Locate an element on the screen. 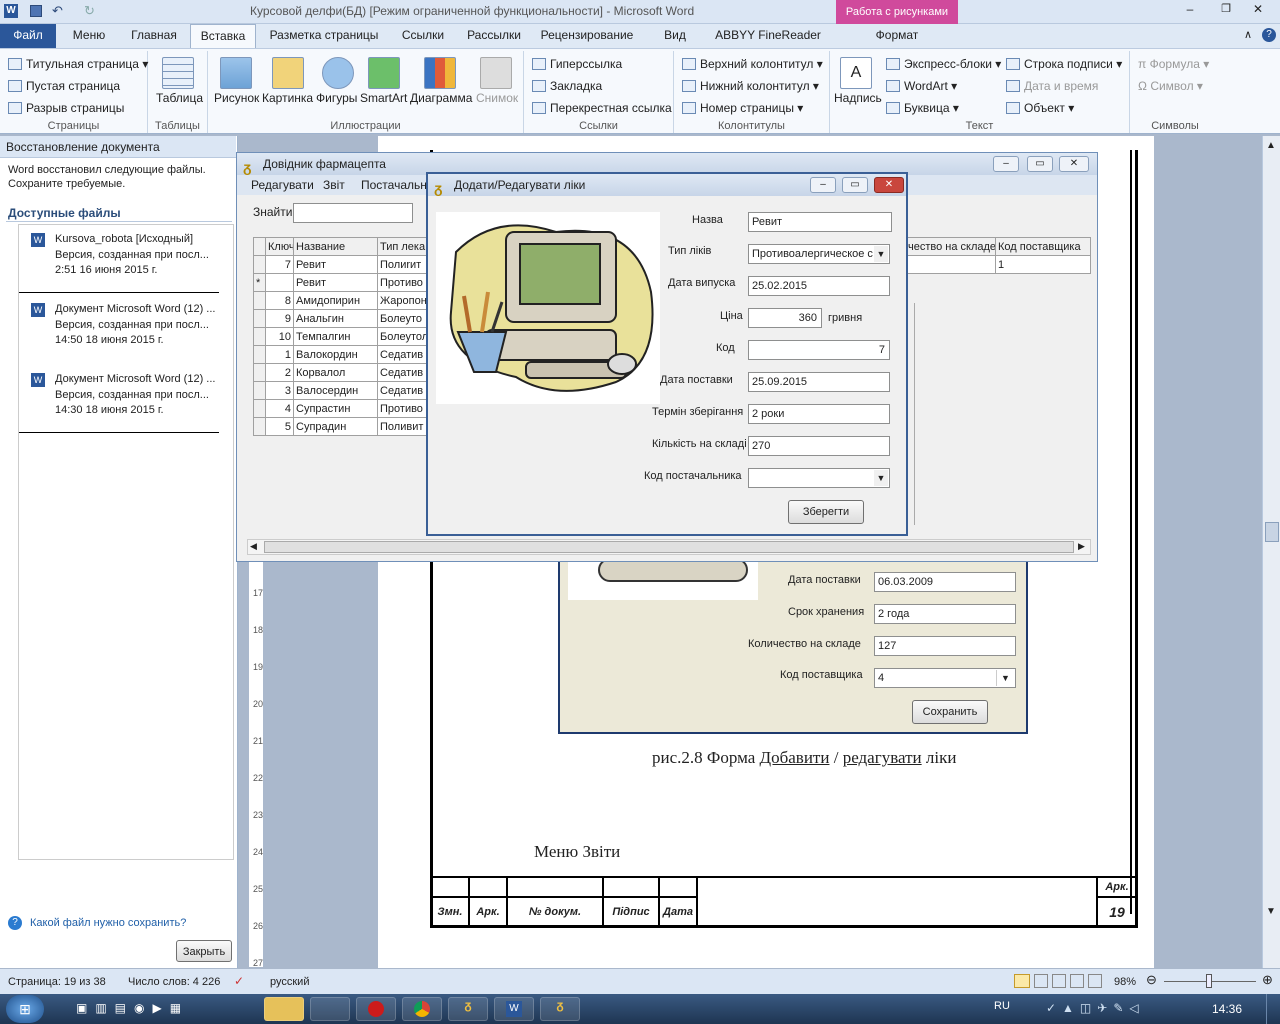 This screenshot has height=1024, width=1280. horizontal-scrollbar: ◀ ▶ is located at coordinates (669, 547).